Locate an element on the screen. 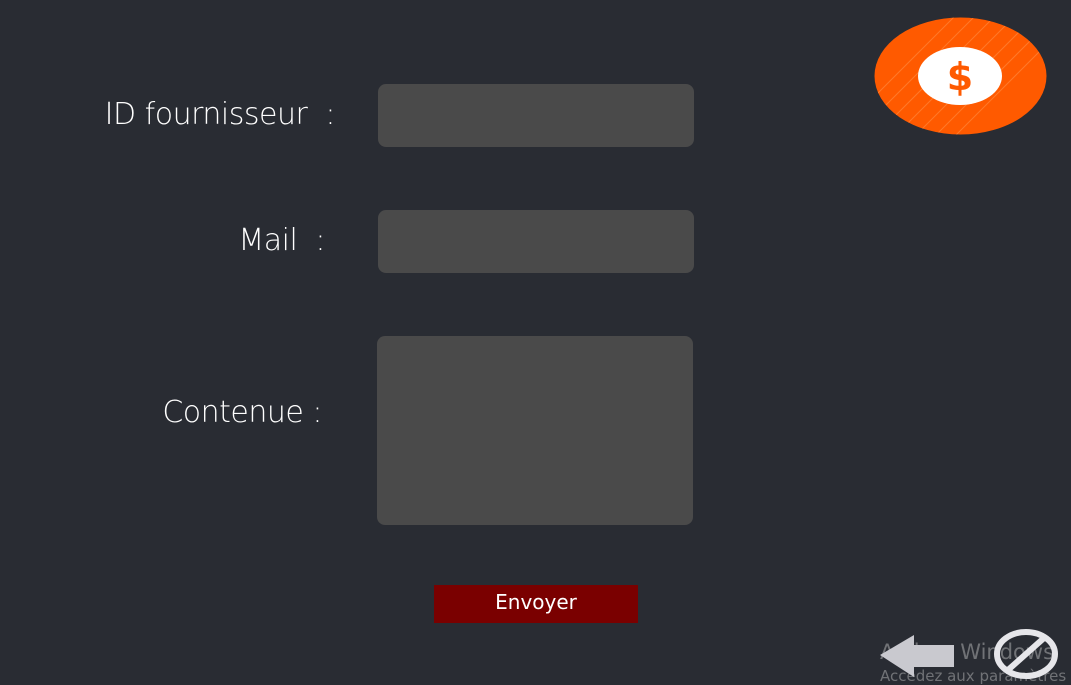 Image resolution: width=1071 pixels, height=685 pixels. prohibited-icon is located at coordinates (1026, 654).